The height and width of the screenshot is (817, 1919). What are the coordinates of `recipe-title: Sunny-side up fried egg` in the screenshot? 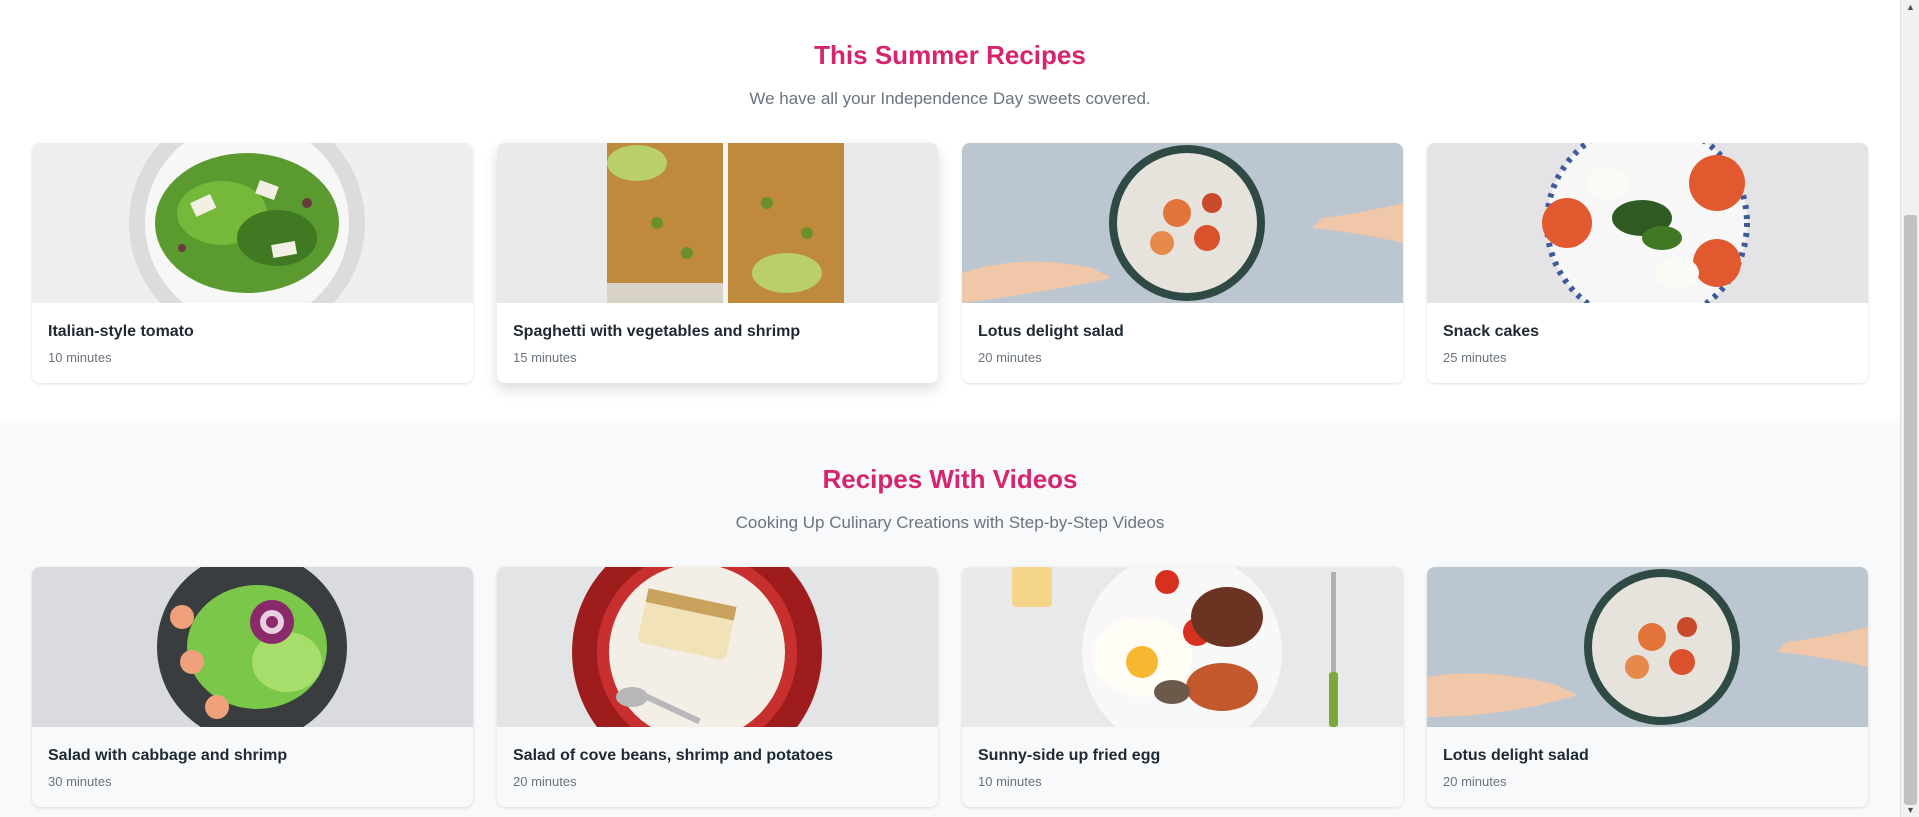 It's located at (1182, 756).